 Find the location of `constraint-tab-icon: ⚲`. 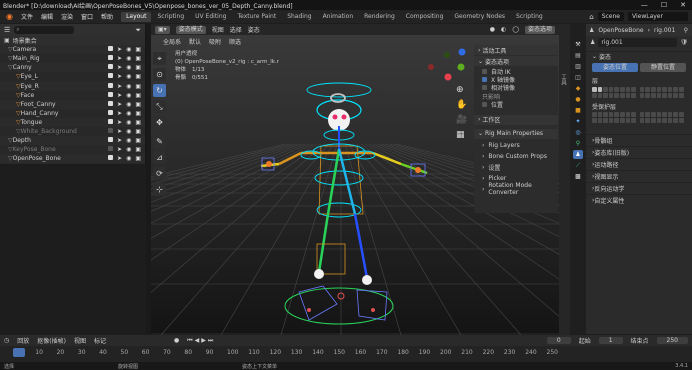

constraint-tab-icon: ⚲ is located at coordinates (578, 143).